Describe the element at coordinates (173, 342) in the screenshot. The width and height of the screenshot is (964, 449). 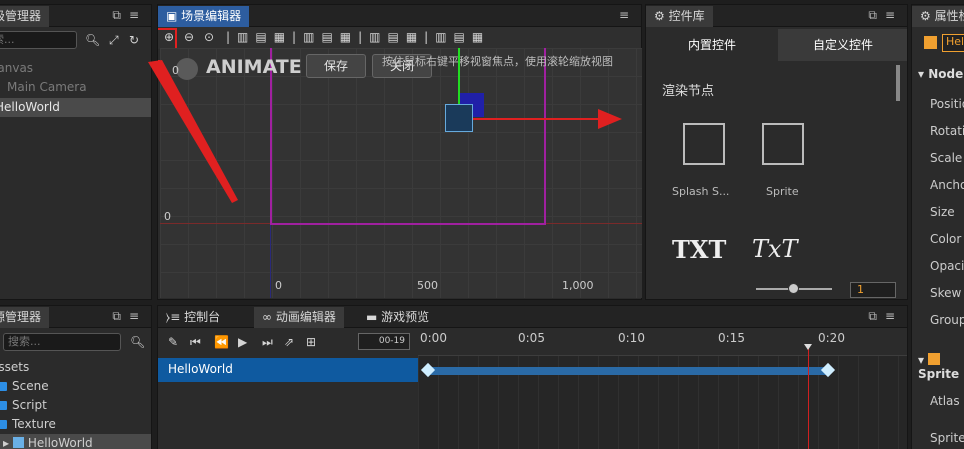
I see `edit-icon: ✎` at that location.